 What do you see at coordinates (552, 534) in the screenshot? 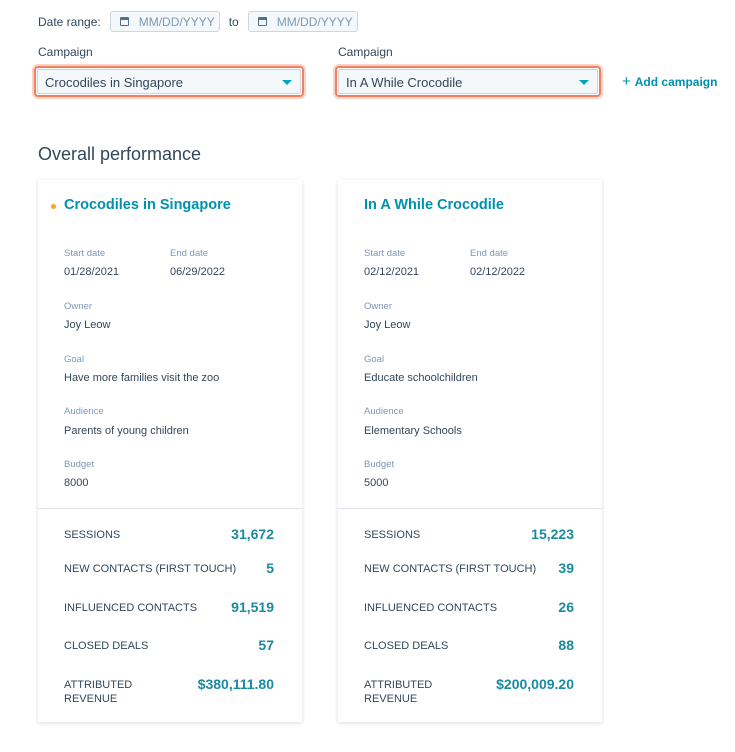
I see `sessions-value: 15,223` at bounding box center [552, 534].